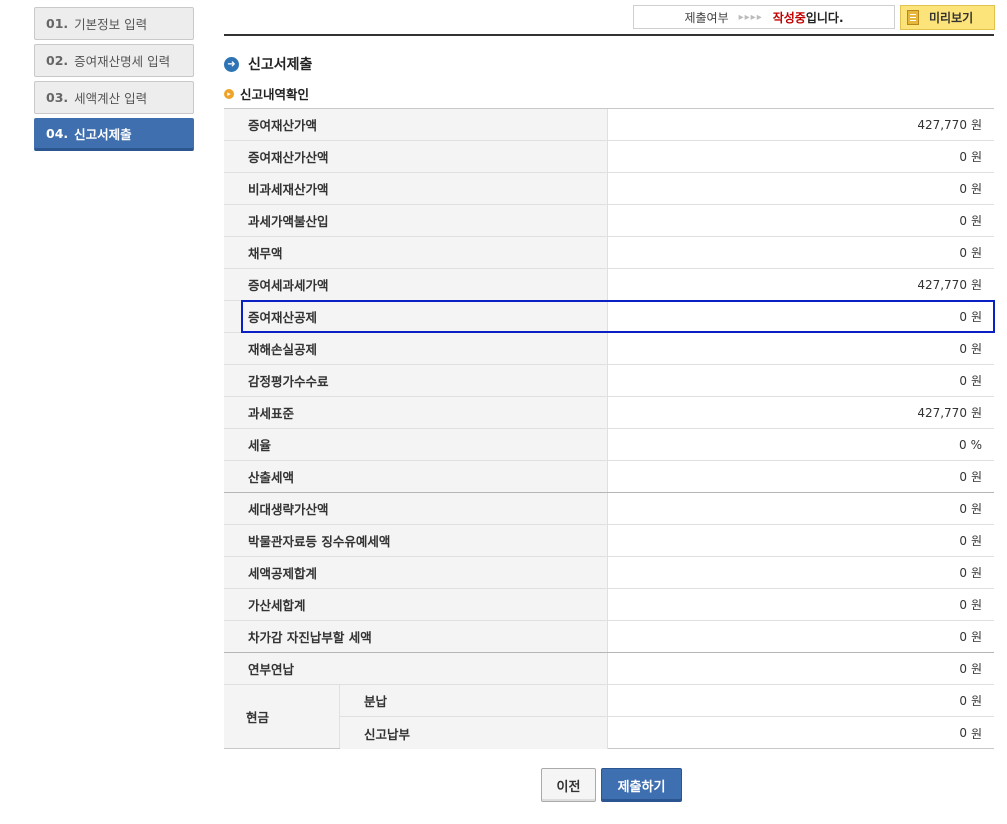 The height and width of the screenshot is (824, 1007). Describe the element at coordinates (764, 17) in the screenshot. I see `submission-status: 제출여부 ▸▸▸▸ 작성중 입니다.` at that location.